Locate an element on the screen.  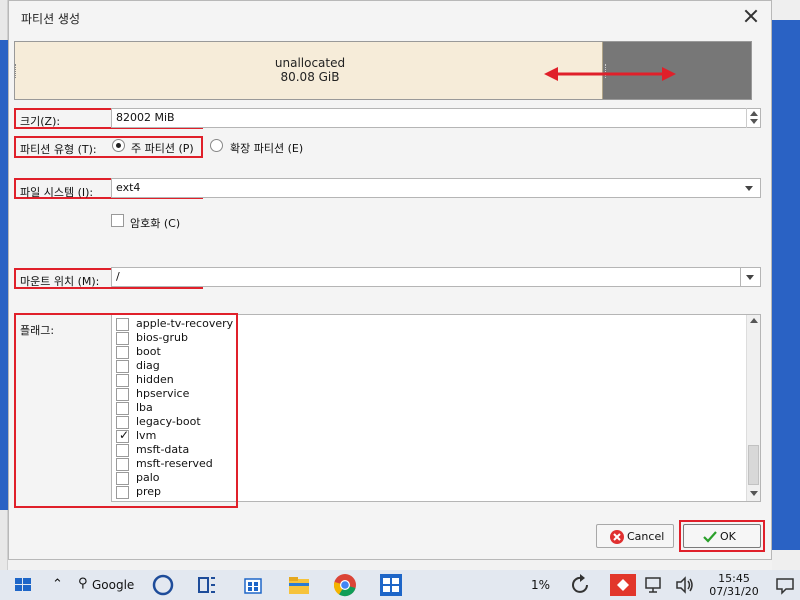
notification-icon is located at coordinates (785, 585).